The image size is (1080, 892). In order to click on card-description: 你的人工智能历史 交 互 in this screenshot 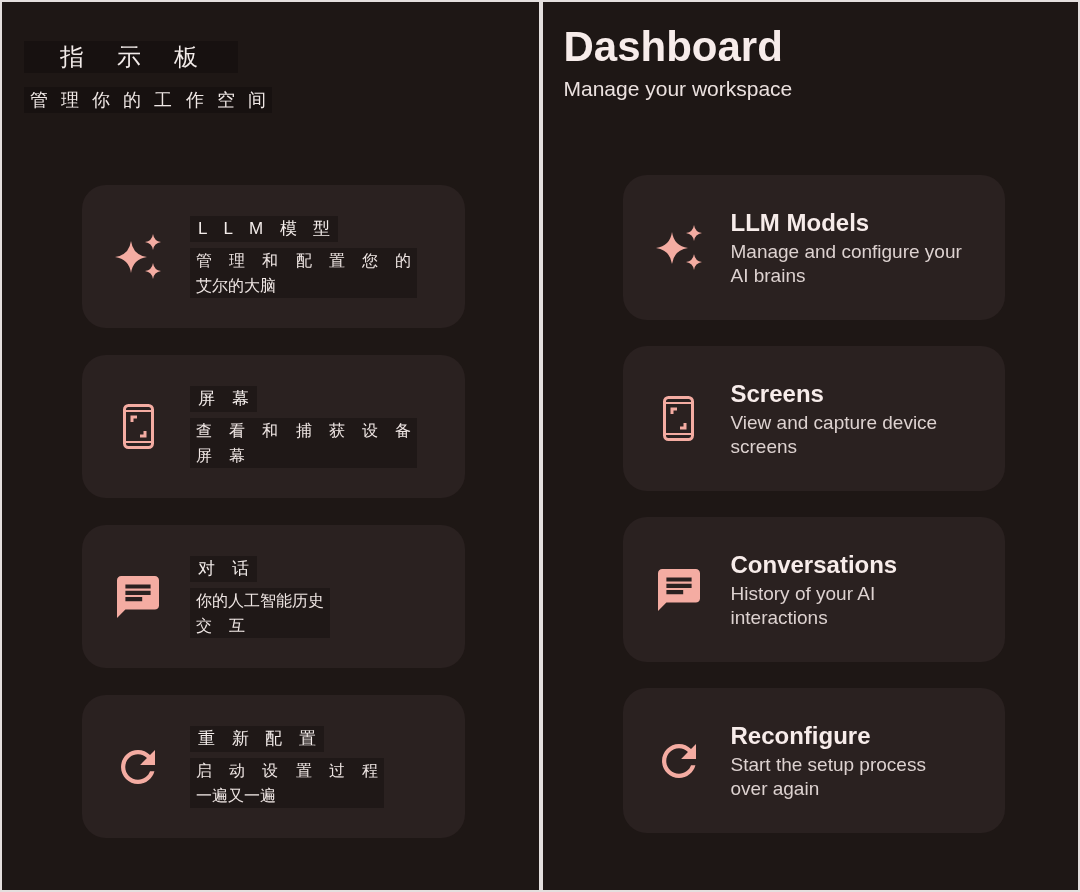, I will do `click(260, 612)`.